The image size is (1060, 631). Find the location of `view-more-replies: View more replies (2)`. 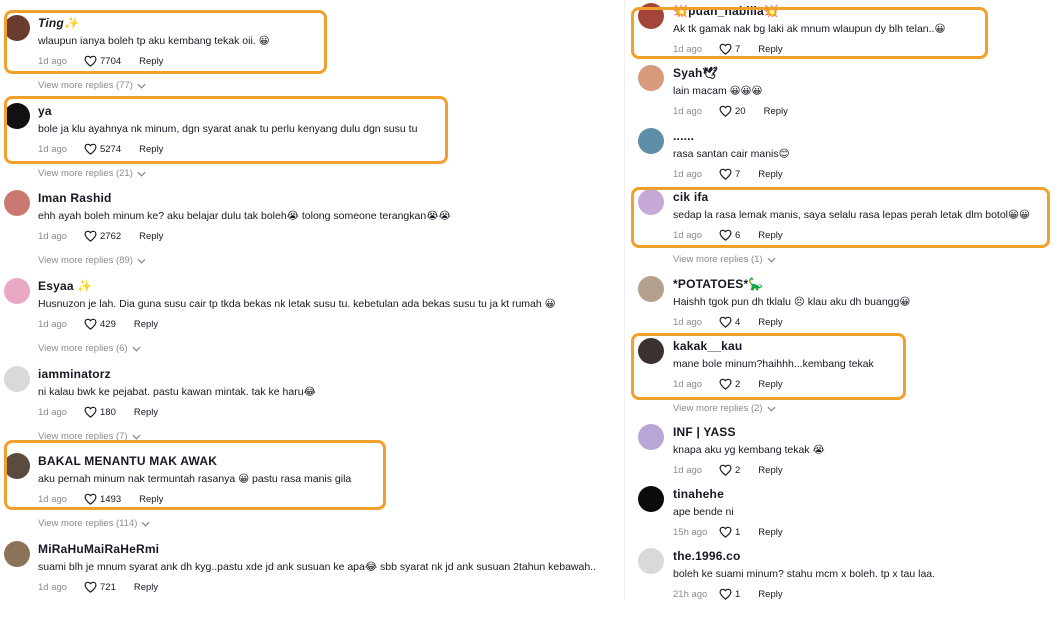

view-more-replies: View more replies (2) is located at coordinates (724, 408).